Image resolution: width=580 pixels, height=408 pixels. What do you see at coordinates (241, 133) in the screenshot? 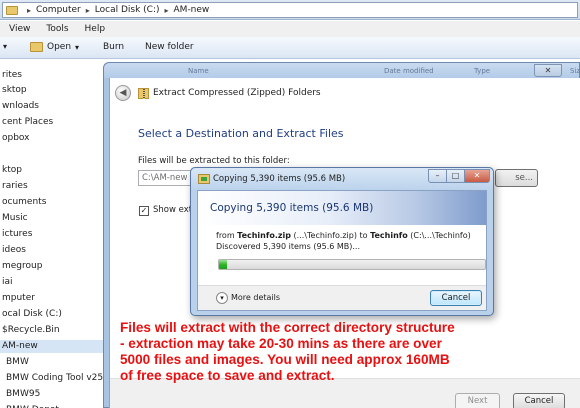
I see `extract-wizard-heading: Select a Destination and Extract Files` at bounding box center [241, 133].